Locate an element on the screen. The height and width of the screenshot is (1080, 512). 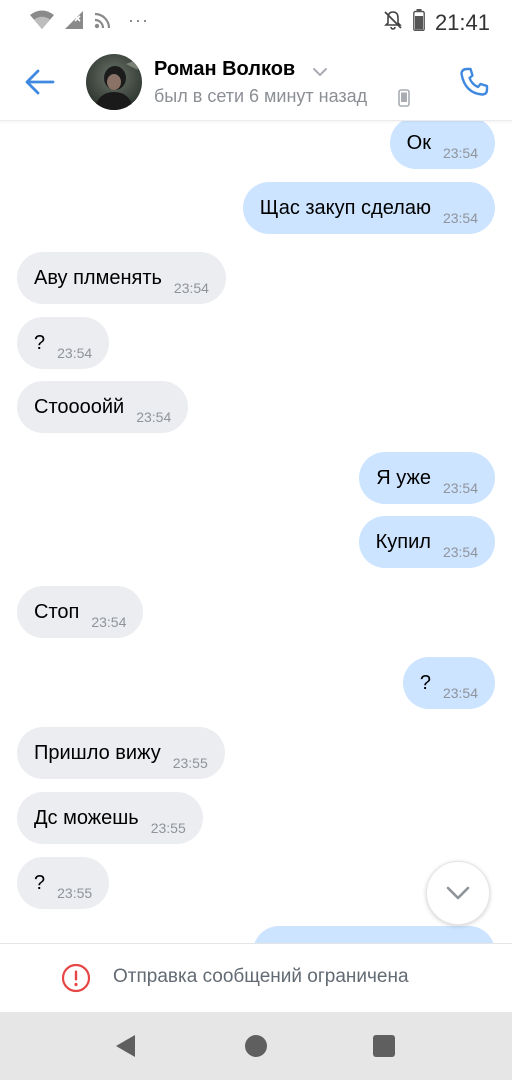
wifi-icon is located at coordinates (42, 20).